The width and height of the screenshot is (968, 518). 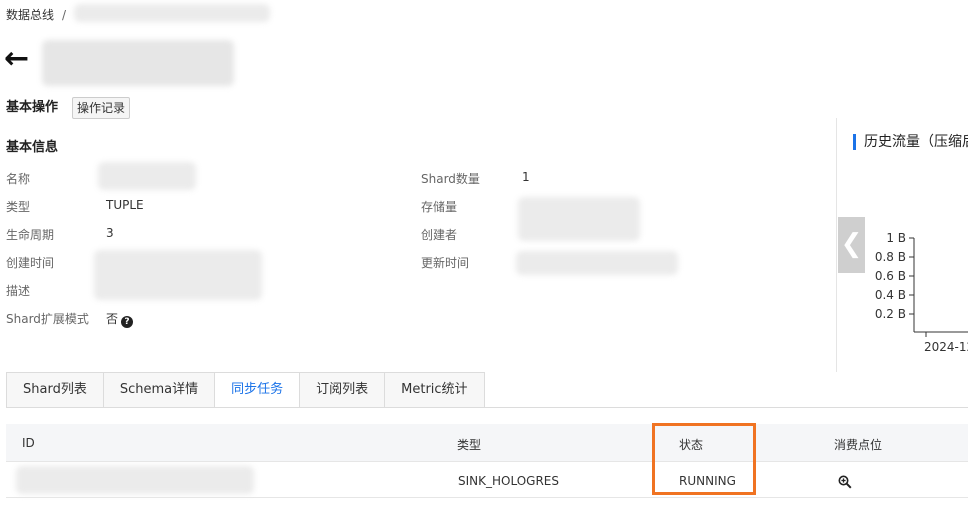 What do you see at coordinates (125, 205) in the screenshot?
I see `type-value: TUPLE` at bounding box center [125, 205].